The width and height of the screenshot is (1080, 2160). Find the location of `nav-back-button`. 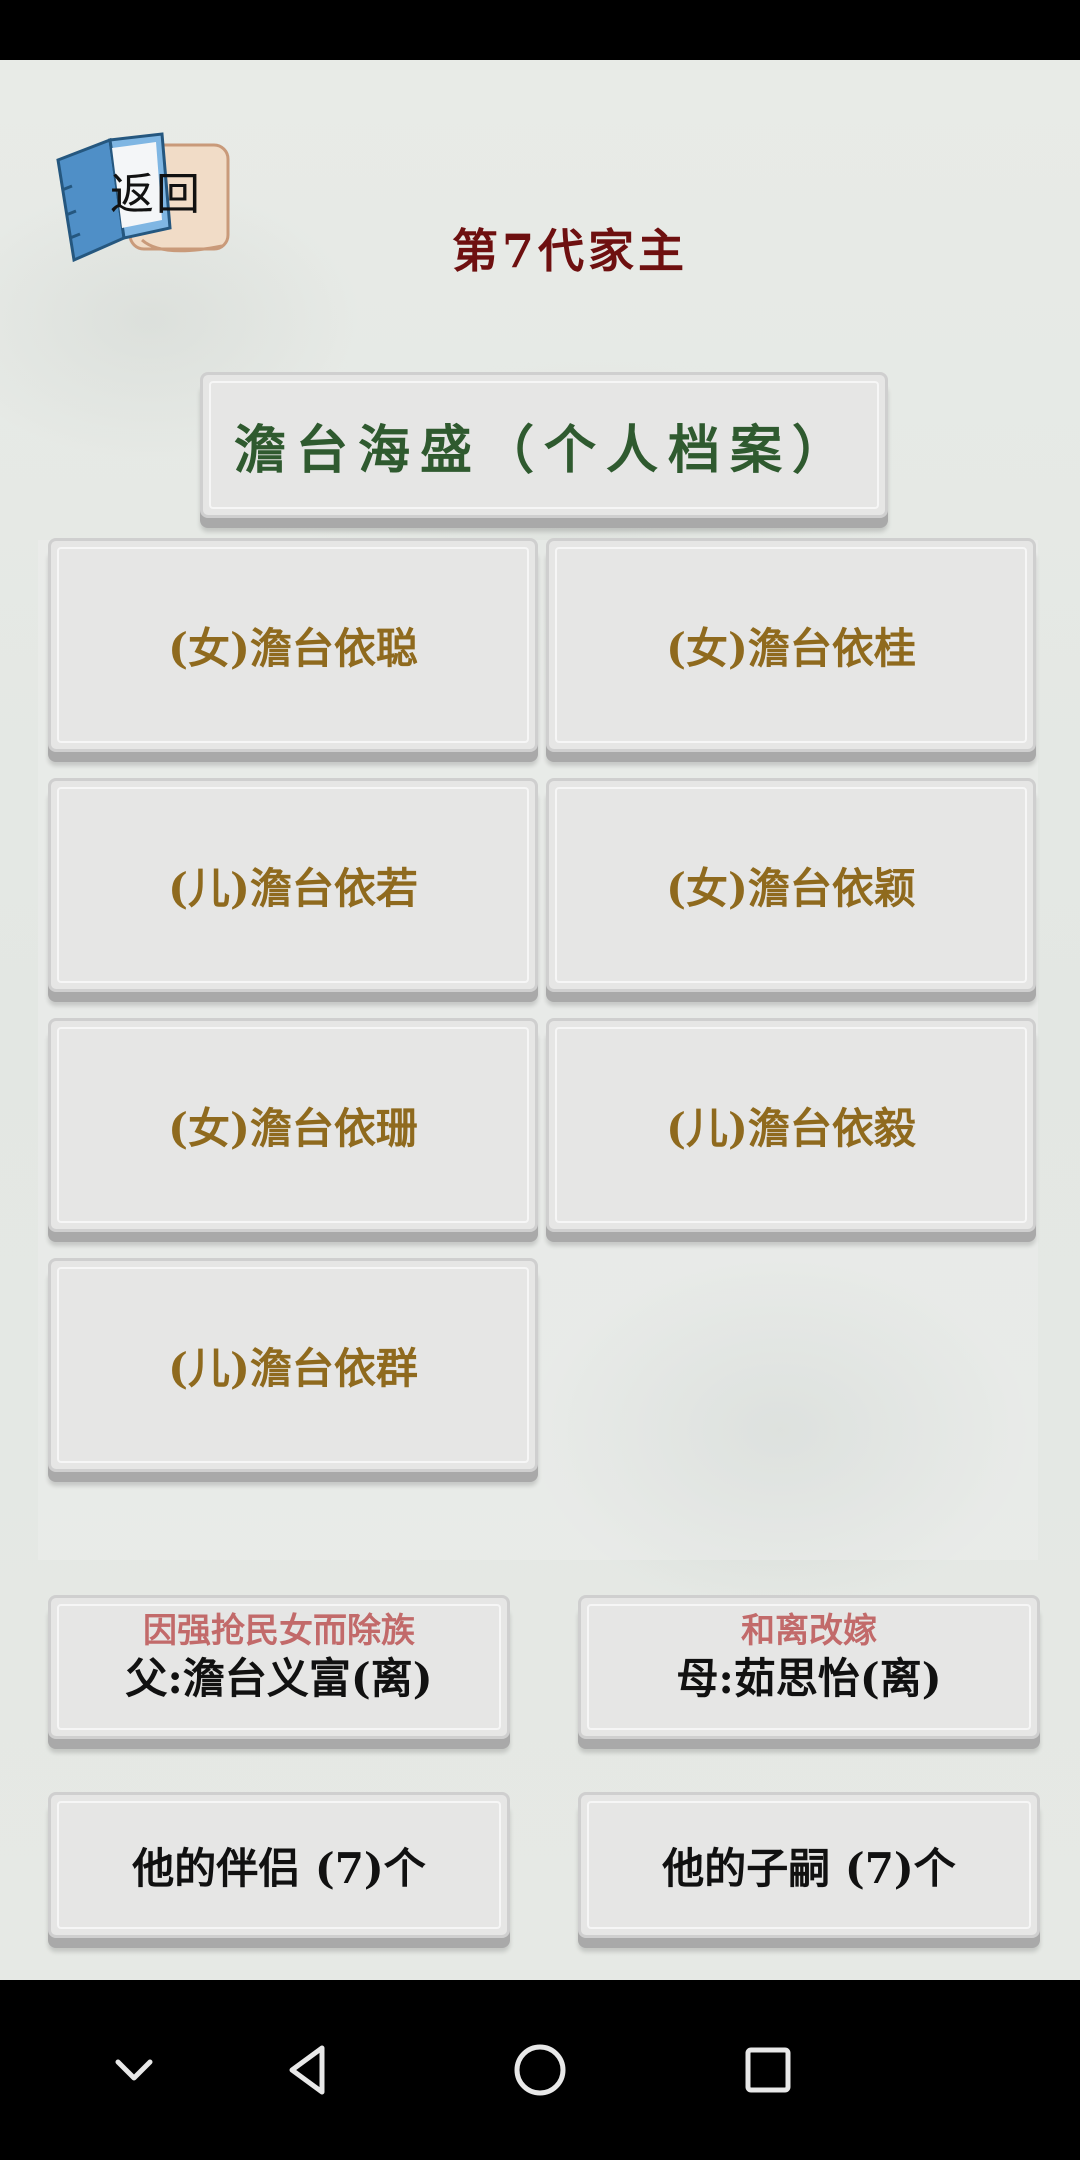

nav-back-button is located at coordinates (308, 2070).